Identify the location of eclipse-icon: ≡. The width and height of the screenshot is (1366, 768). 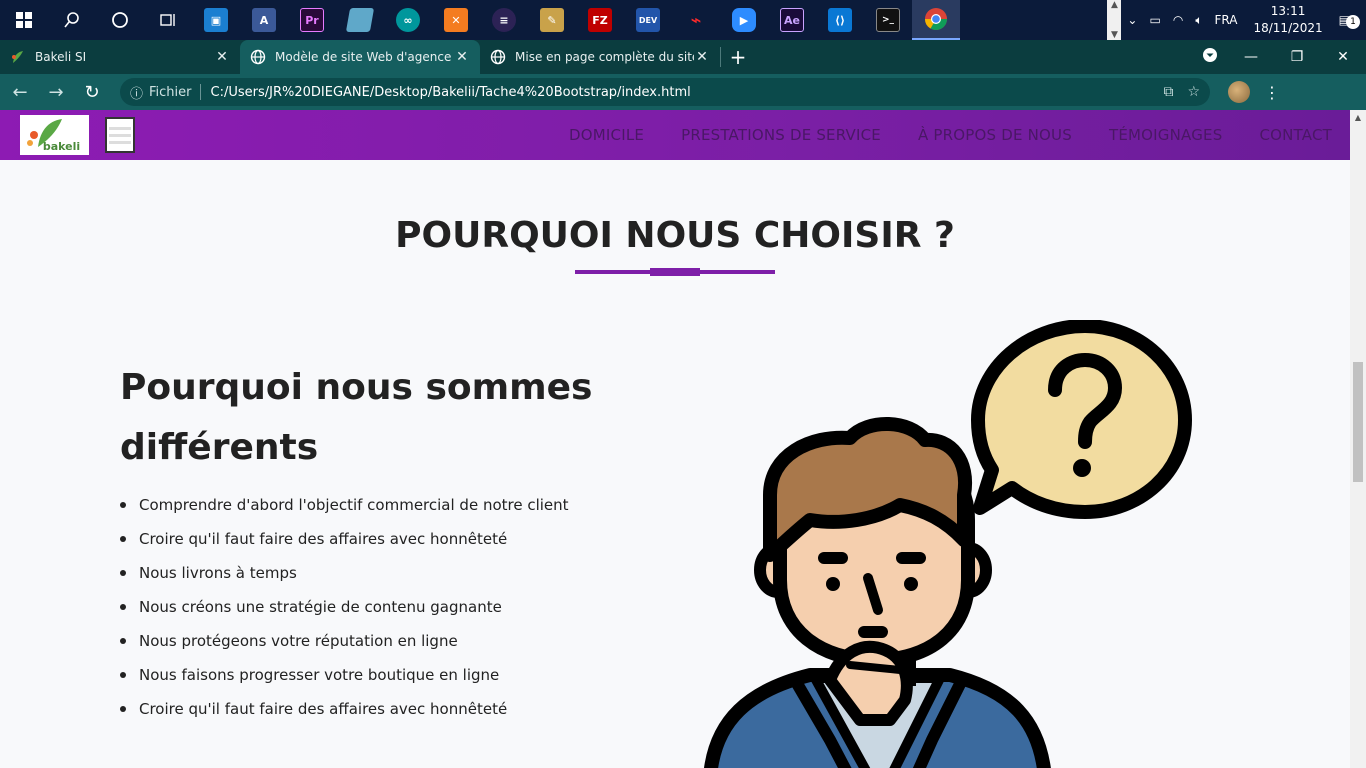
(504, 20).